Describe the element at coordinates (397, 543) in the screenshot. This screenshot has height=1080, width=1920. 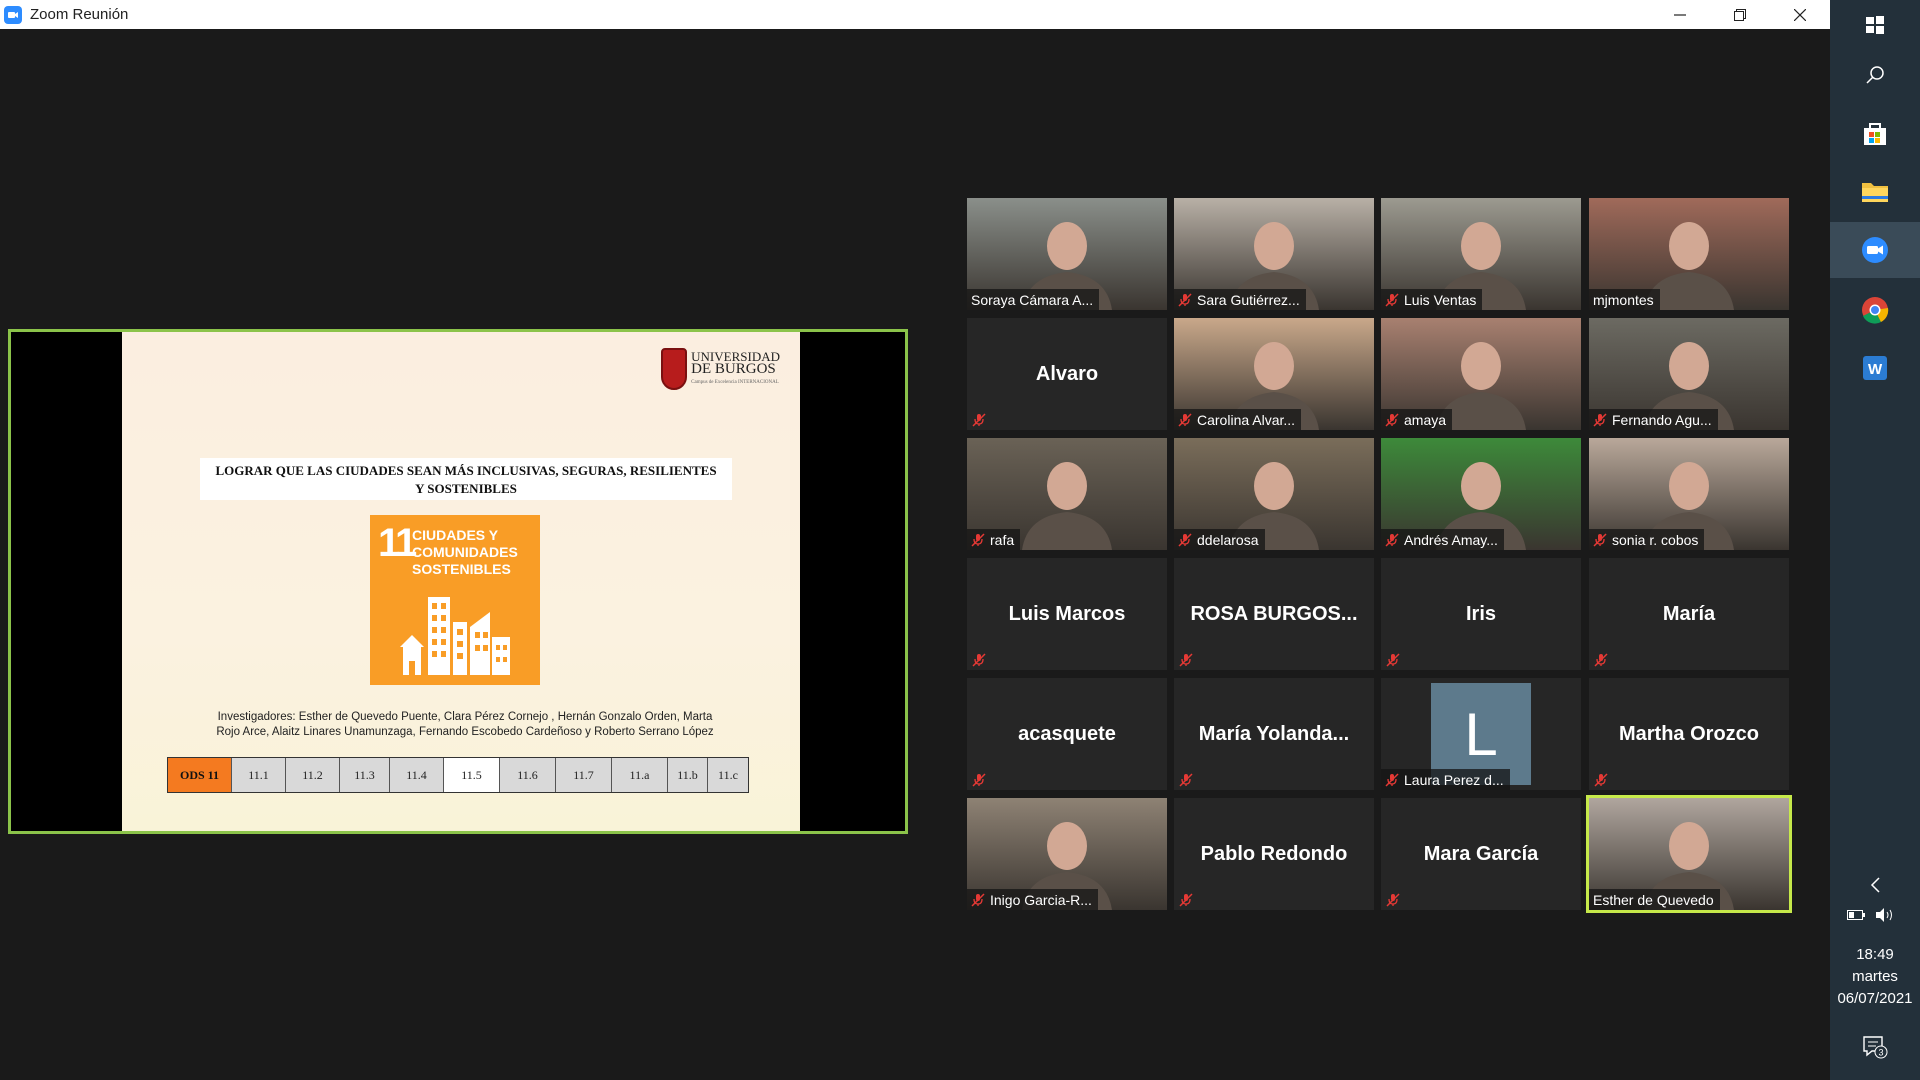
I see `sdg-number: 11` at that location.